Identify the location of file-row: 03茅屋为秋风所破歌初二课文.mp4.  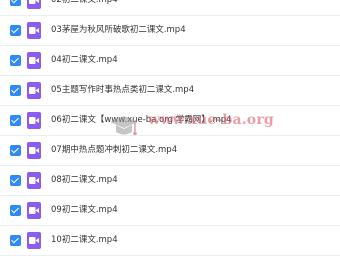
(170, 31).